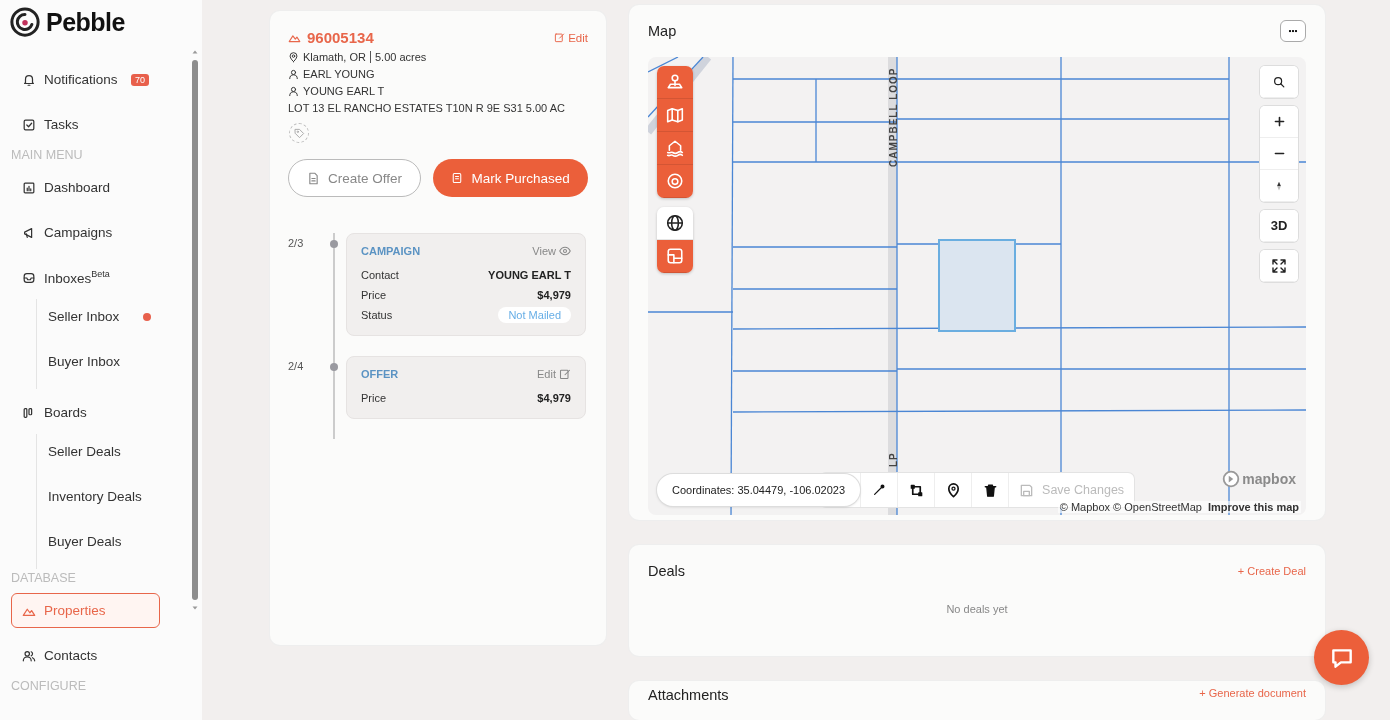 This screenshot has width=1390, height=720. I want to click on eye-icon, so click(565, 251).